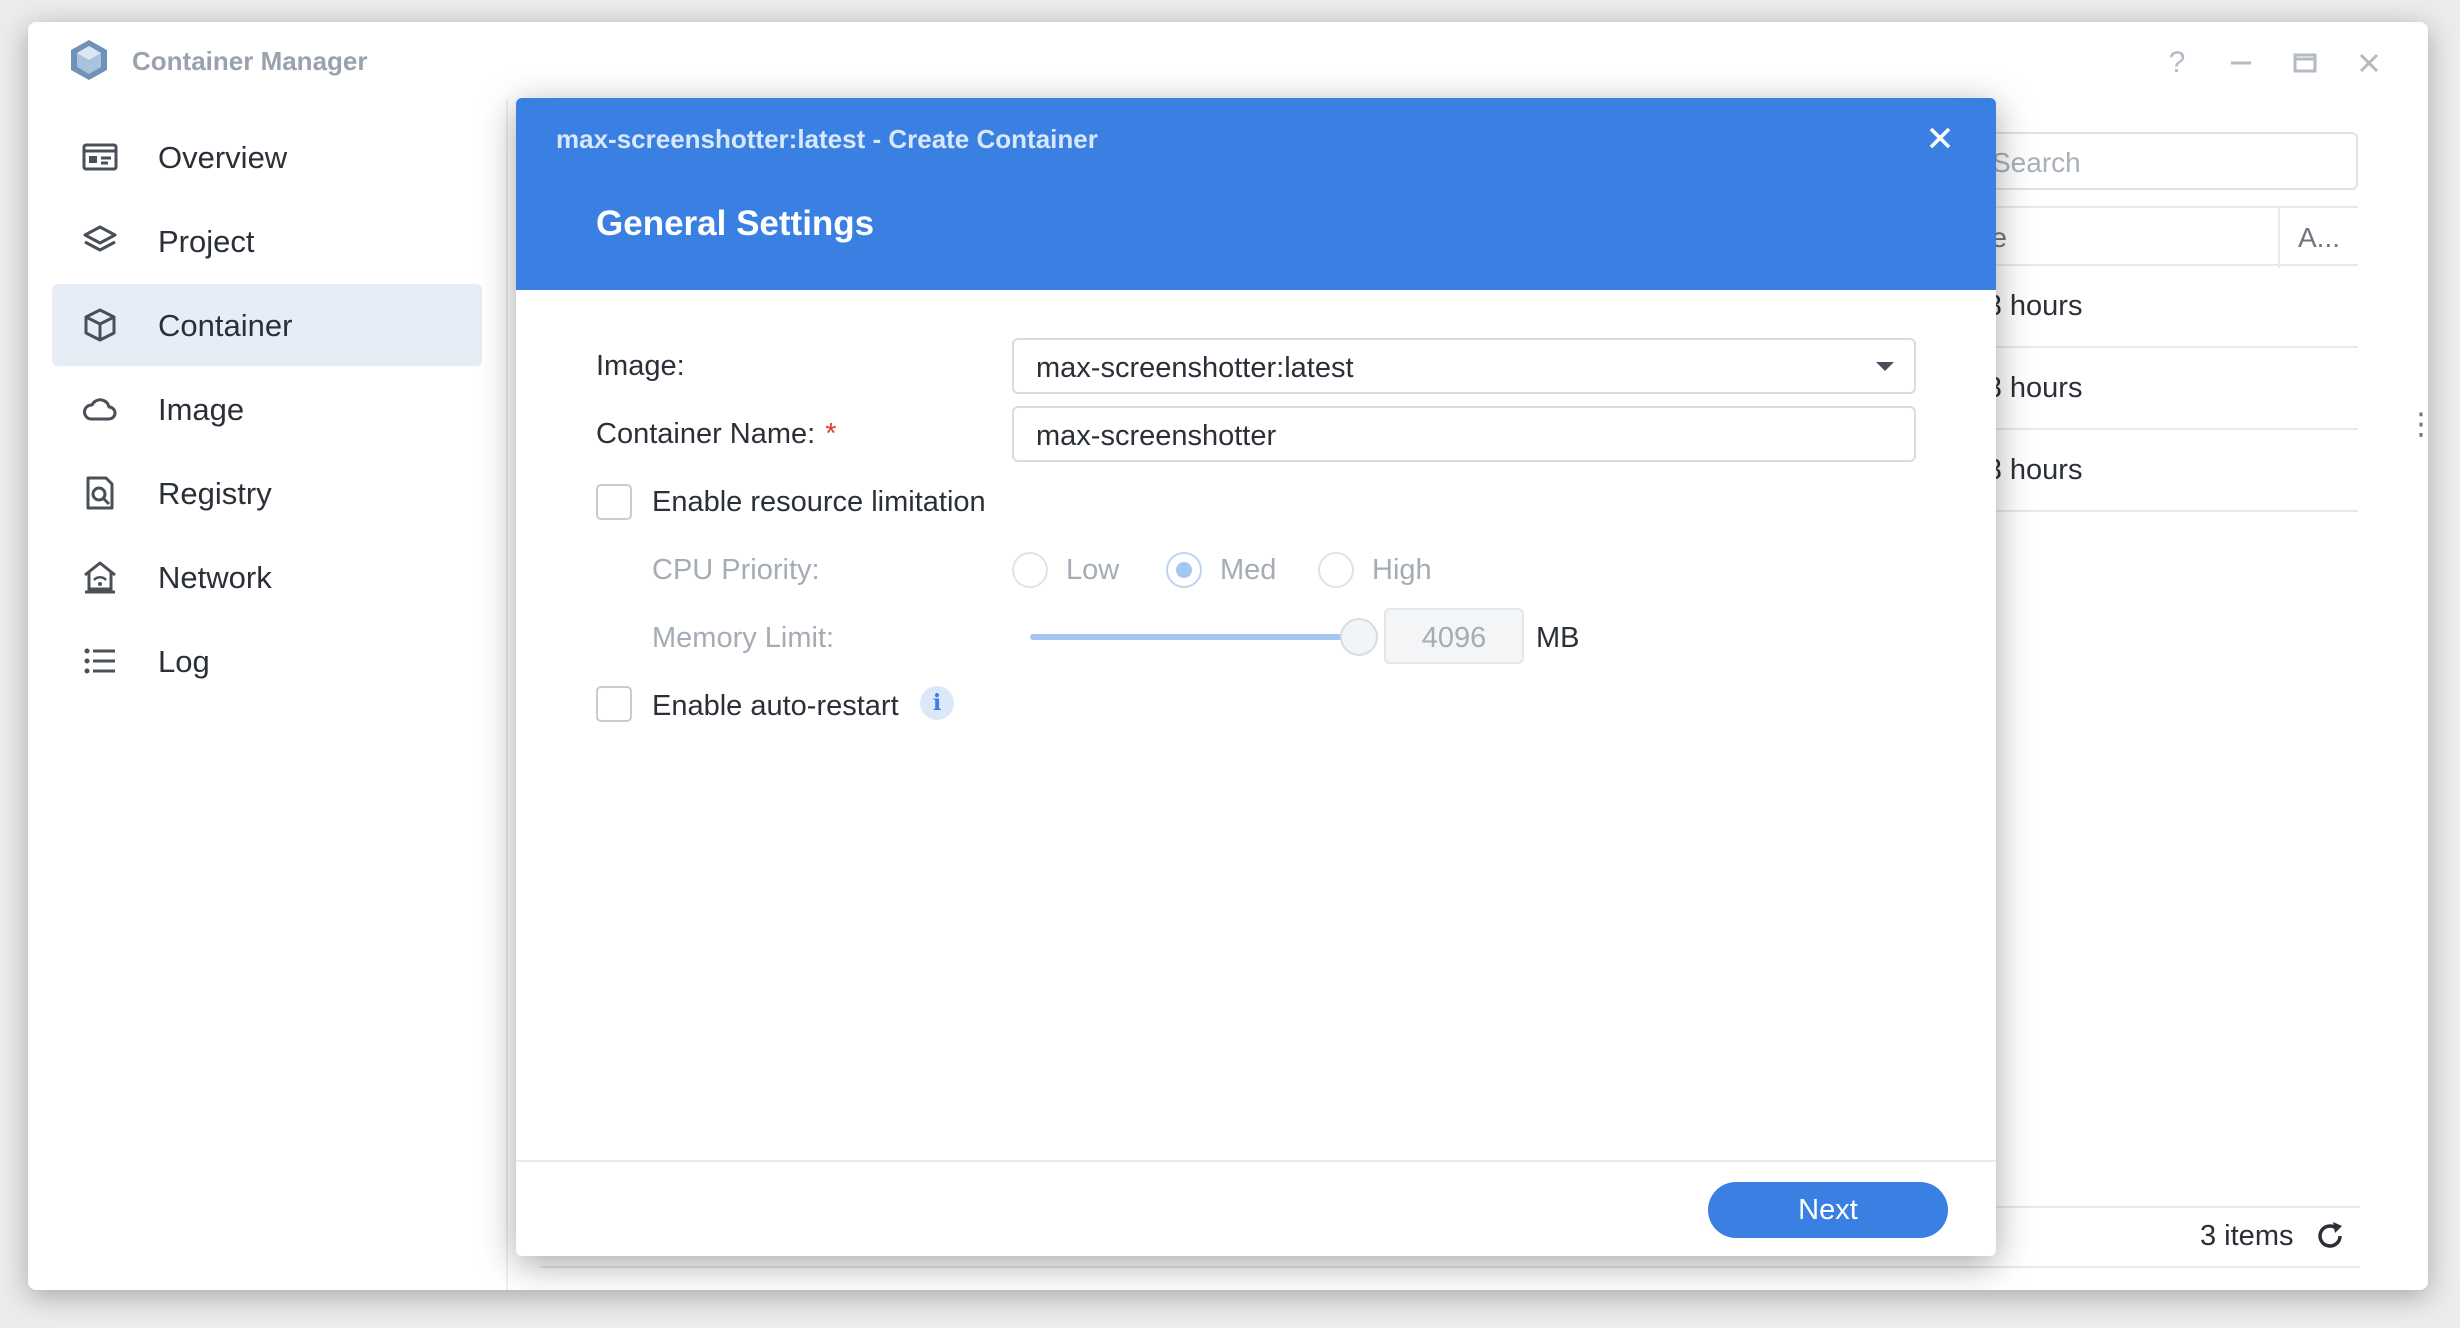 Image resolution: width=2460 pixels, height=1328 pixels. I want to click on container-name-label-text: Container Name:, so click(706, 434).